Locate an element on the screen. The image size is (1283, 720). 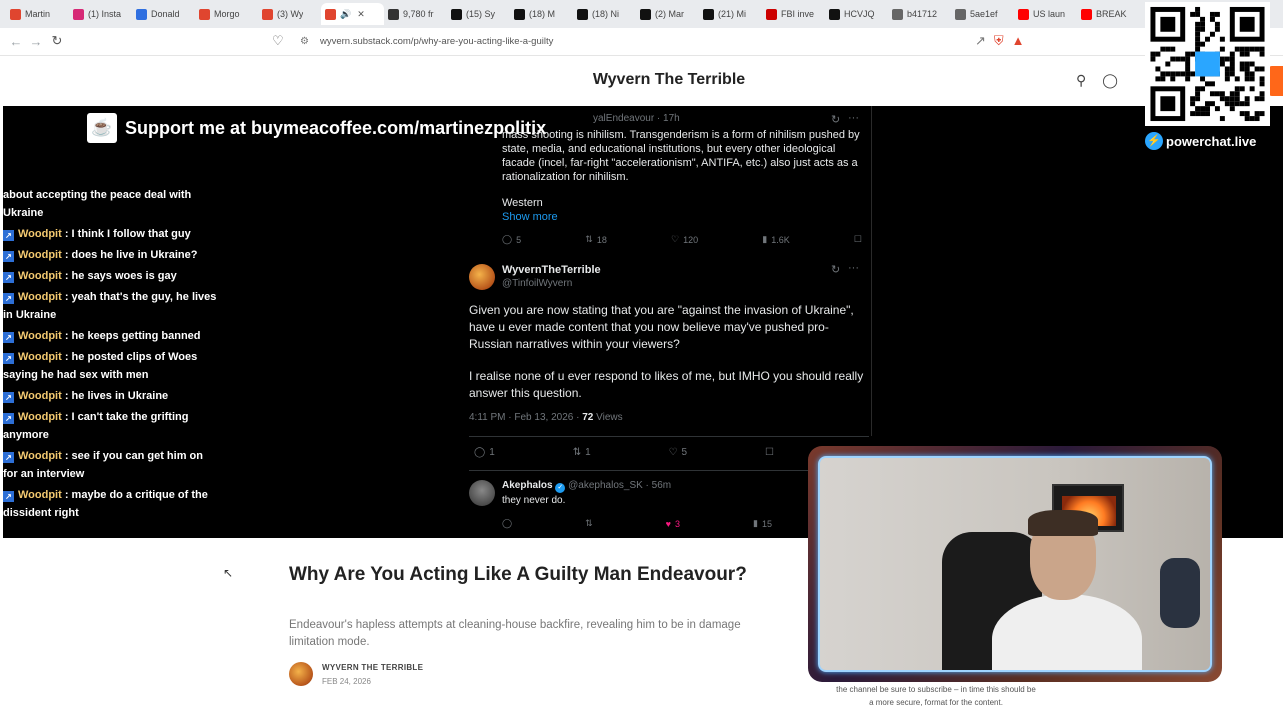
bookmark-icon: ♡ is located at coordinates (278, 41).